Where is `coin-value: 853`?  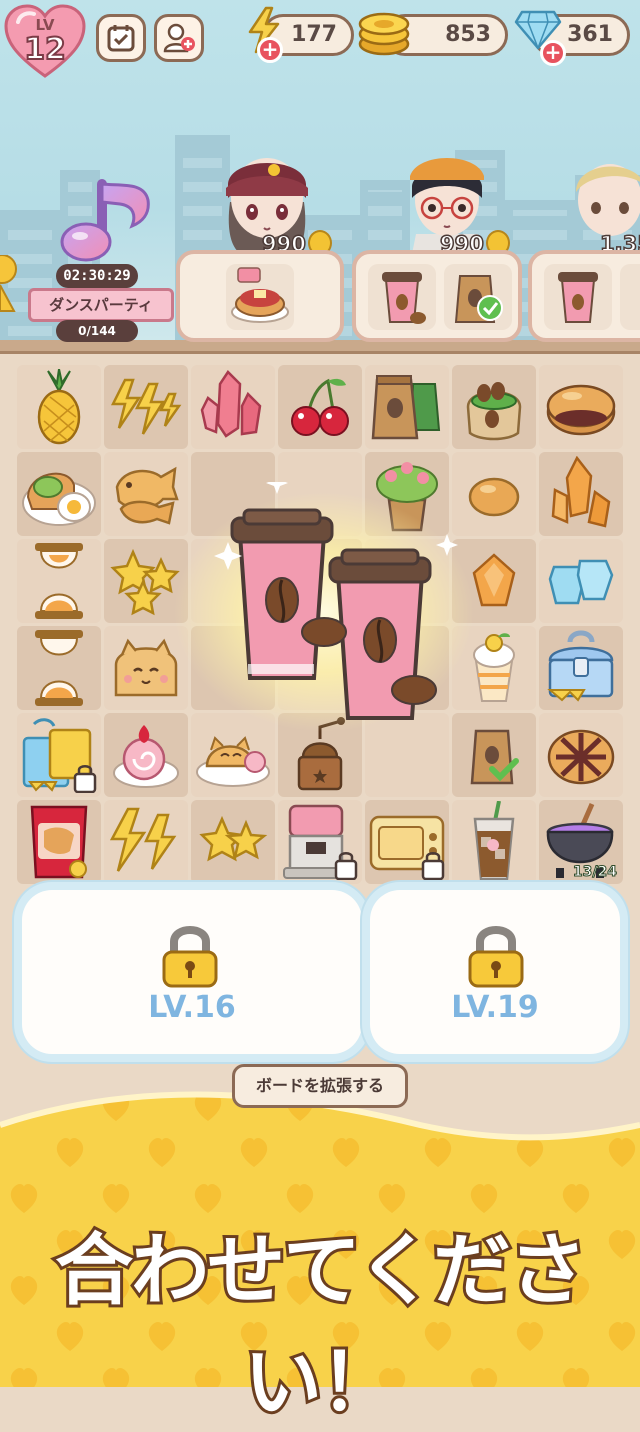
coin-value: 853 is located at coordinates (468, 34).